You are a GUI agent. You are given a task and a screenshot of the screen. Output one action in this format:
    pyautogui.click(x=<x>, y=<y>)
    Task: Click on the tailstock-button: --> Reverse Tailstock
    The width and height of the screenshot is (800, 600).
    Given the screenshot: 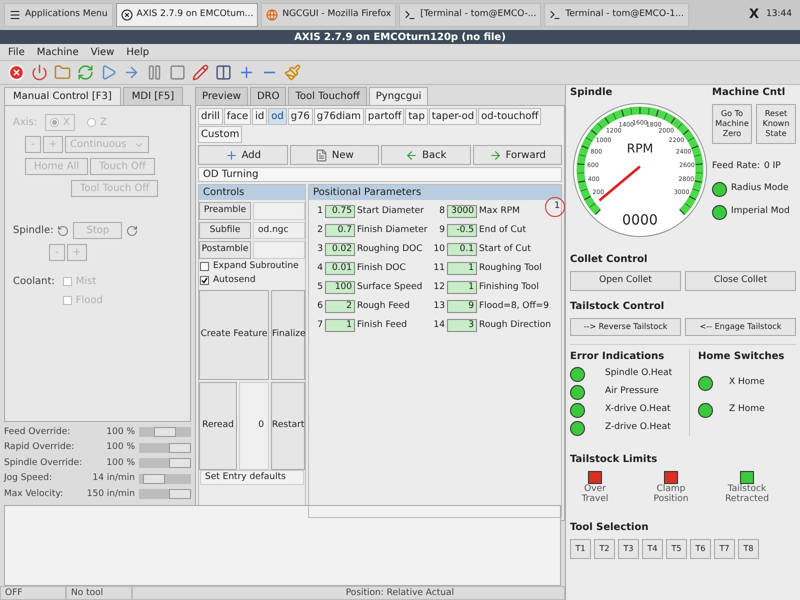 What is the action you would take?
    pyautogui.click(x=625, y=327)
    